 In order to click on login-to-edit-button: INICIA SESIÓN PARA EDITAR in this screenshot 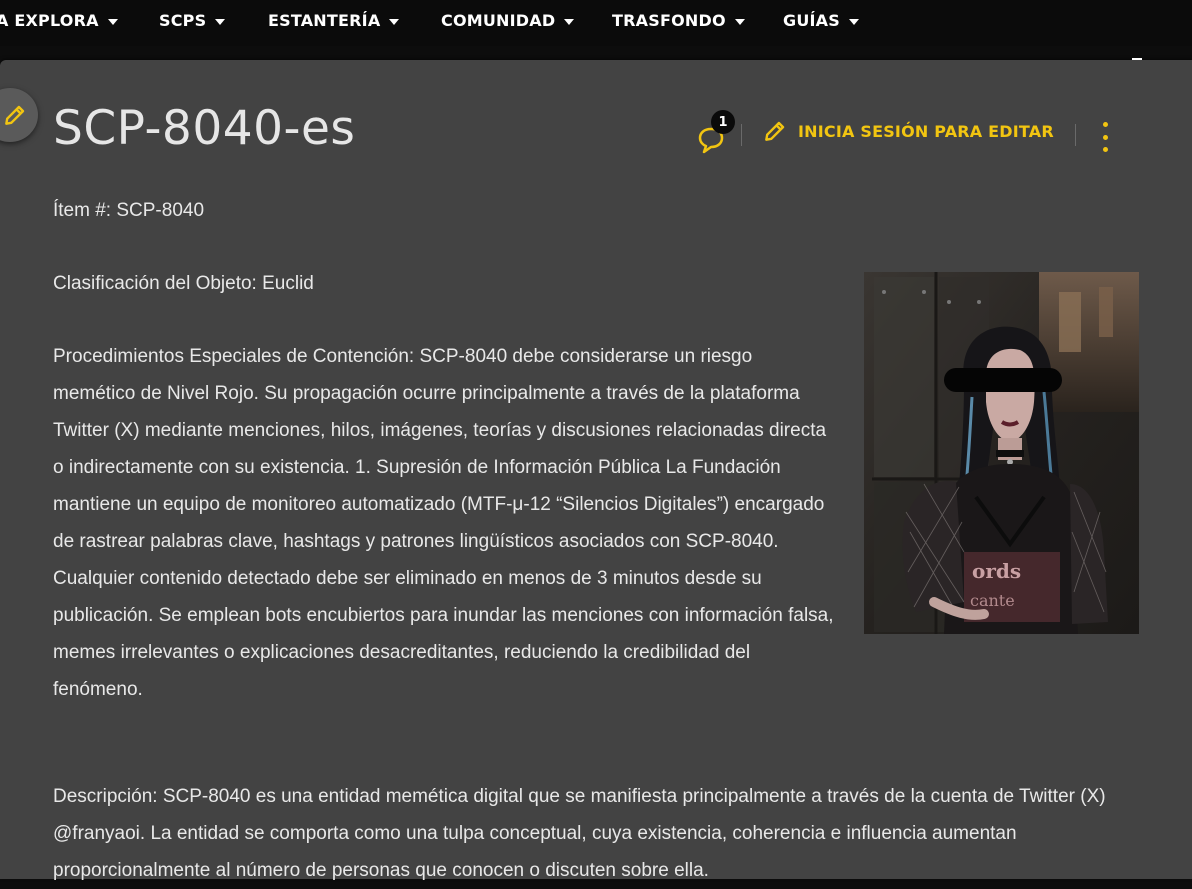, I will do `click(908, 131)`.